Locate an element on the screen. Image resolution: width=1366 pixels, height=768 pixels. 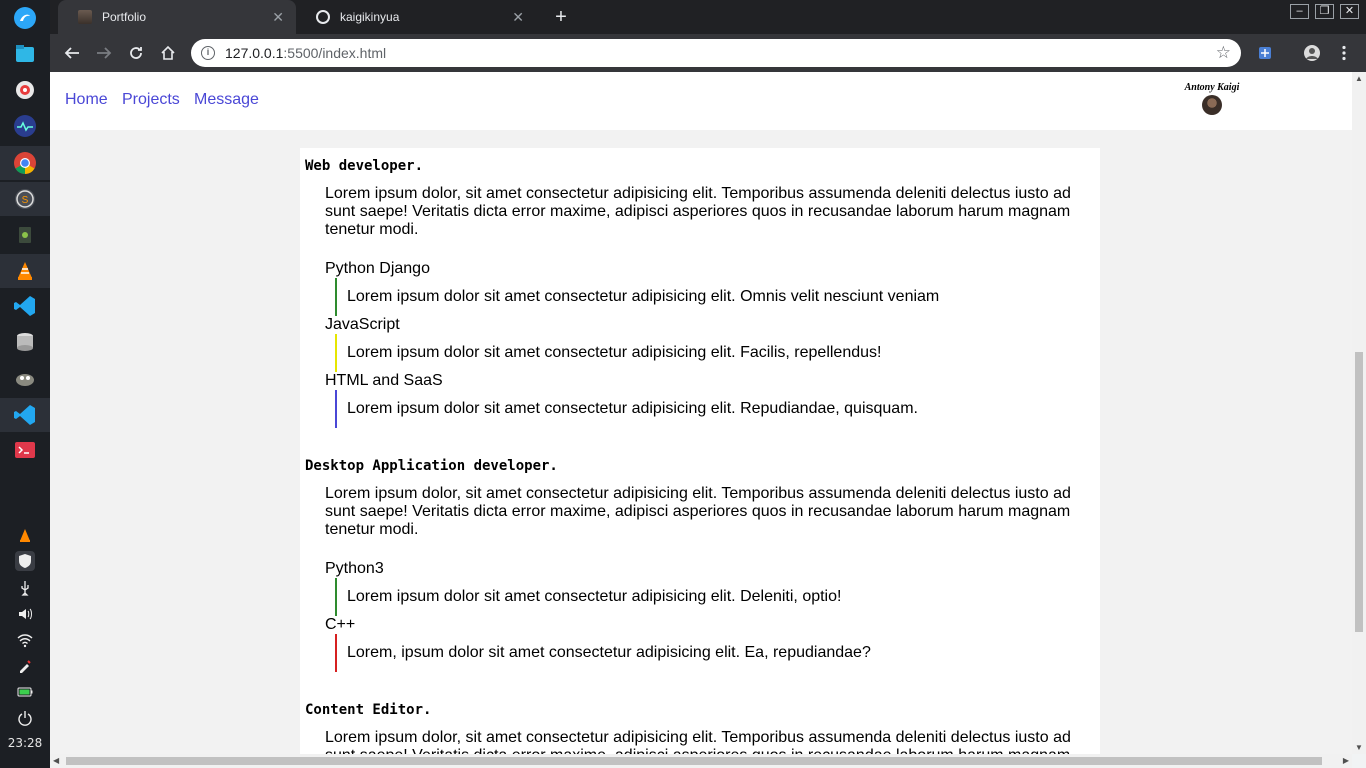
kebab-menu-icon is located at coordinates (1344, 53).